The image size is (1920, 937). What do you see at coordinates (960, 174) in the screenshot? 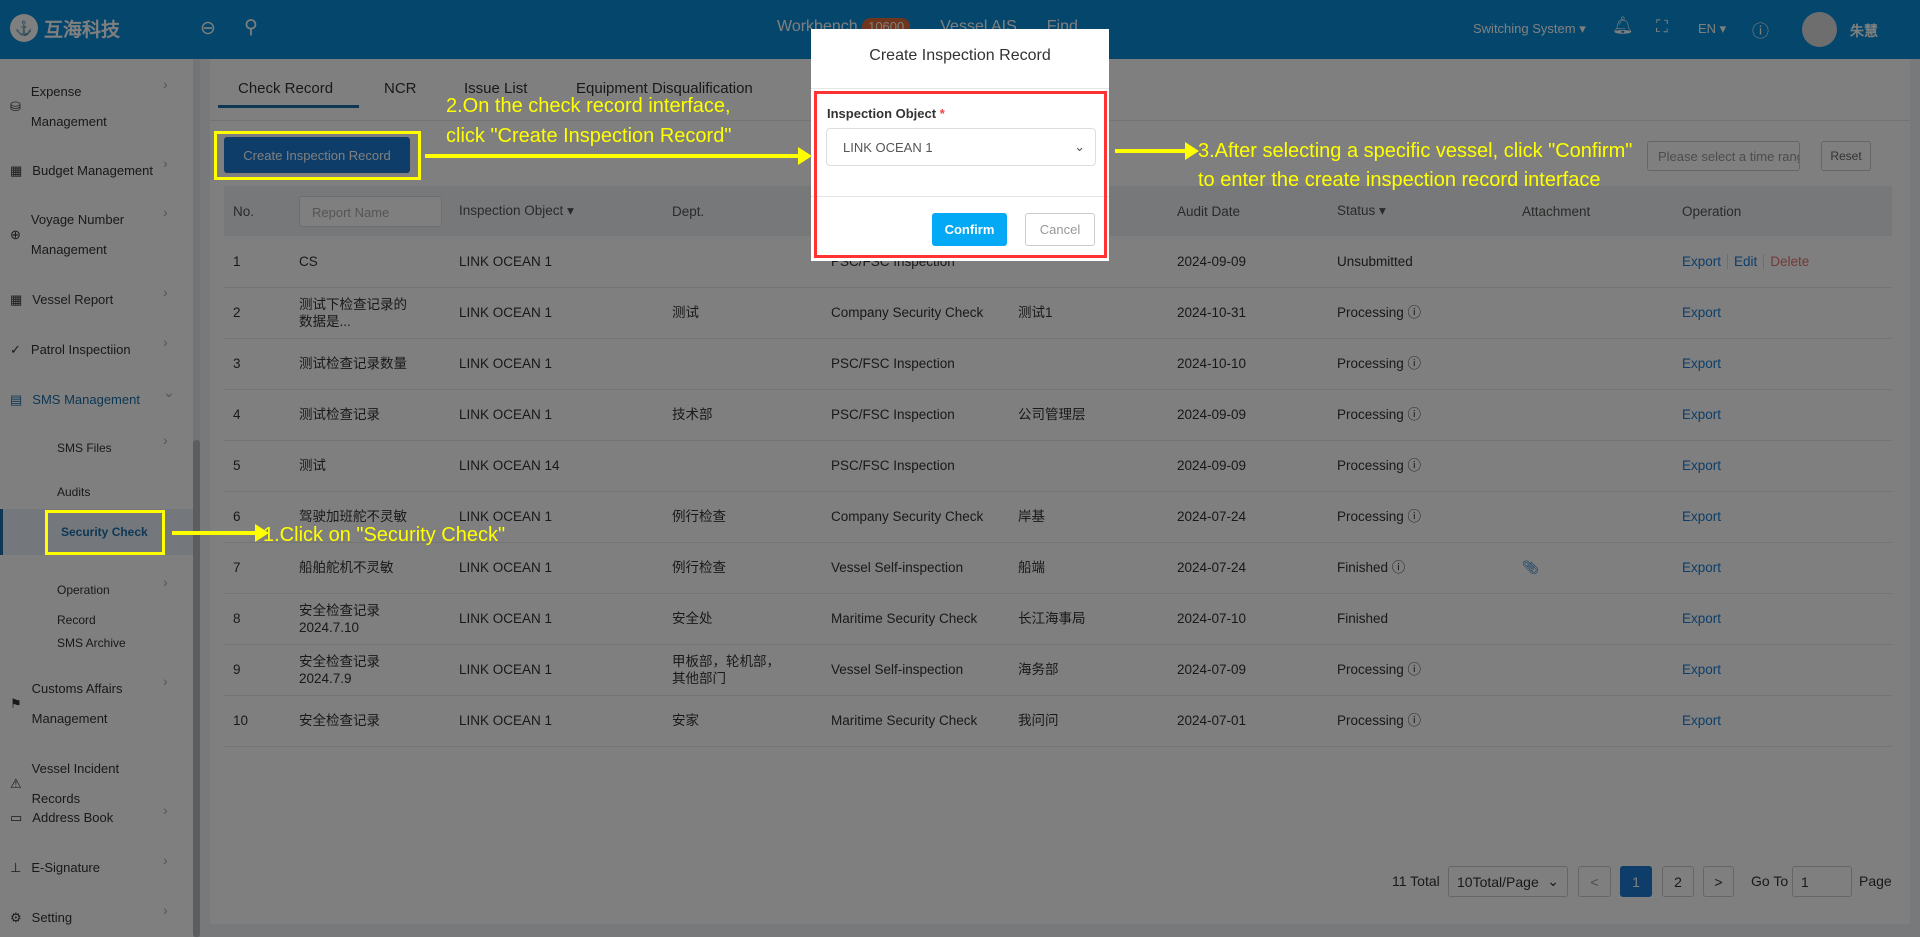
I see `highlight-box` at bounding box center [960, 174].